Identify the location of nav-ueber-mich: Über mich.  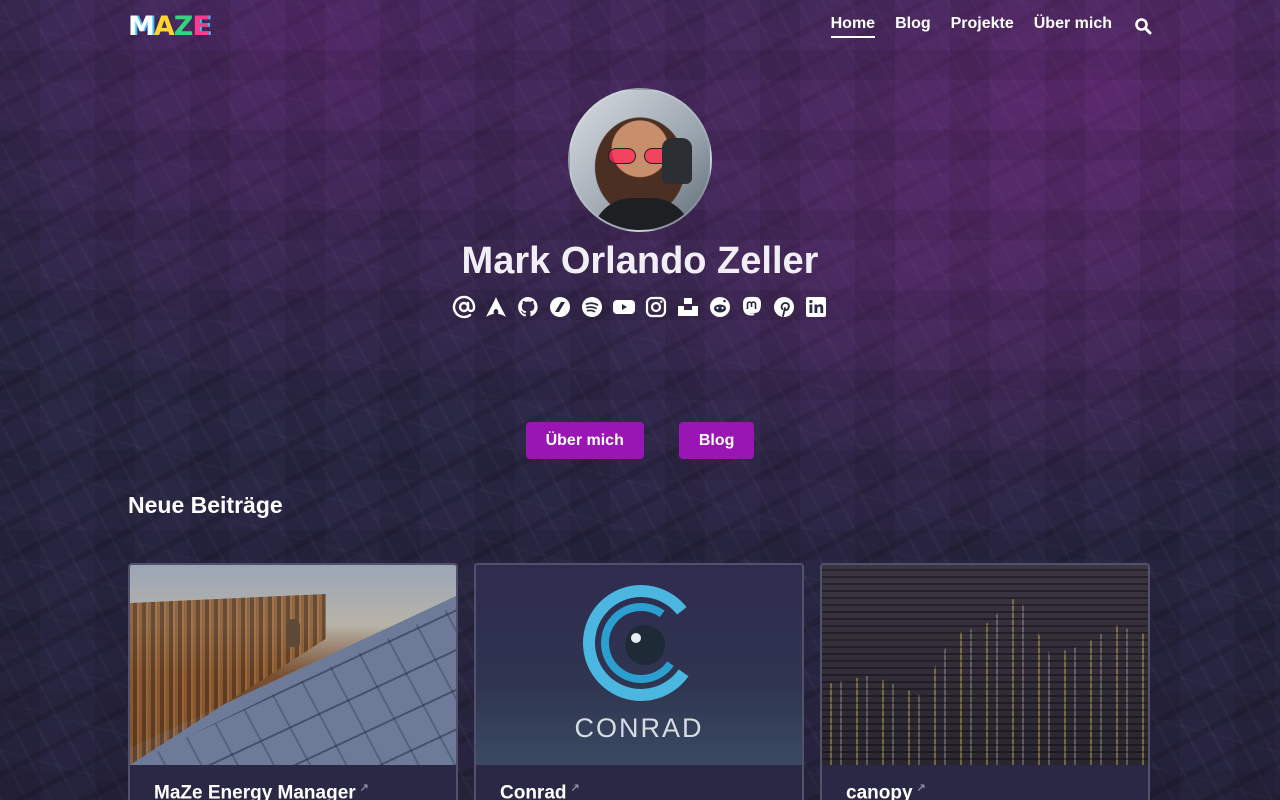
(1073, 26).